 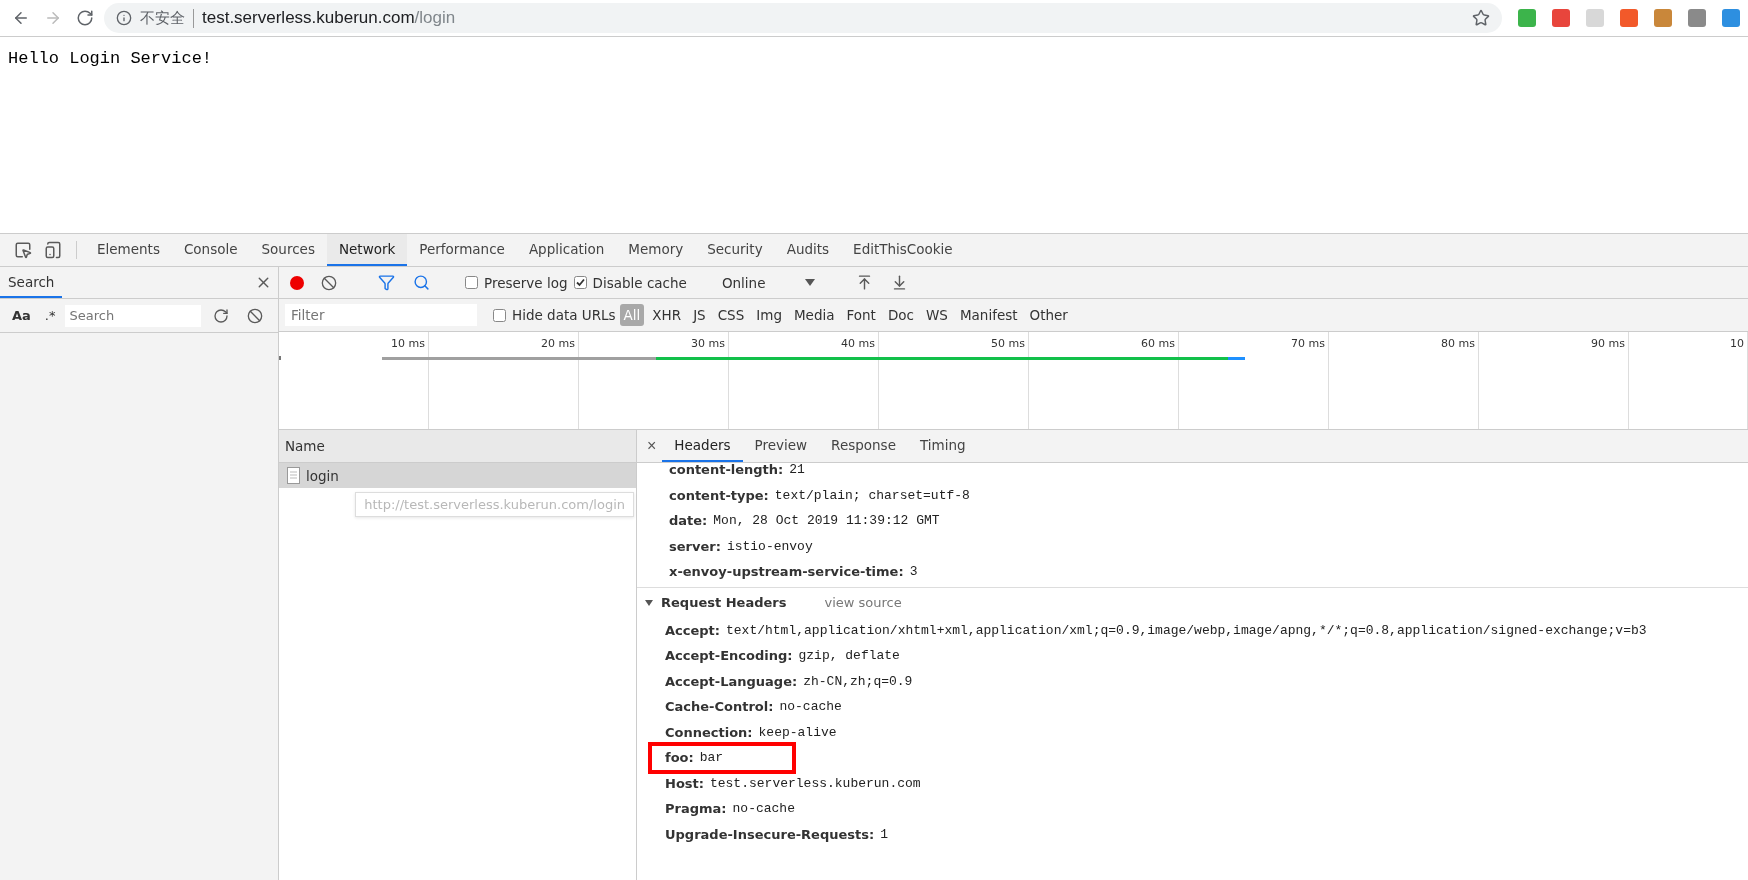 What do you see at coordinates (1458, 343) in the screenshot?
I see `tick-label: 80 ms` at bounding box center [1458, 343].